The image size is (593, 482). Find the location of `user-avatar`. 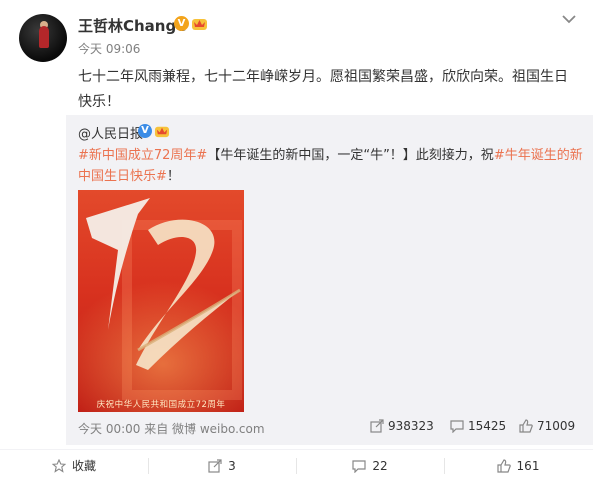

user-avatar is located at coordinates (43, 38).